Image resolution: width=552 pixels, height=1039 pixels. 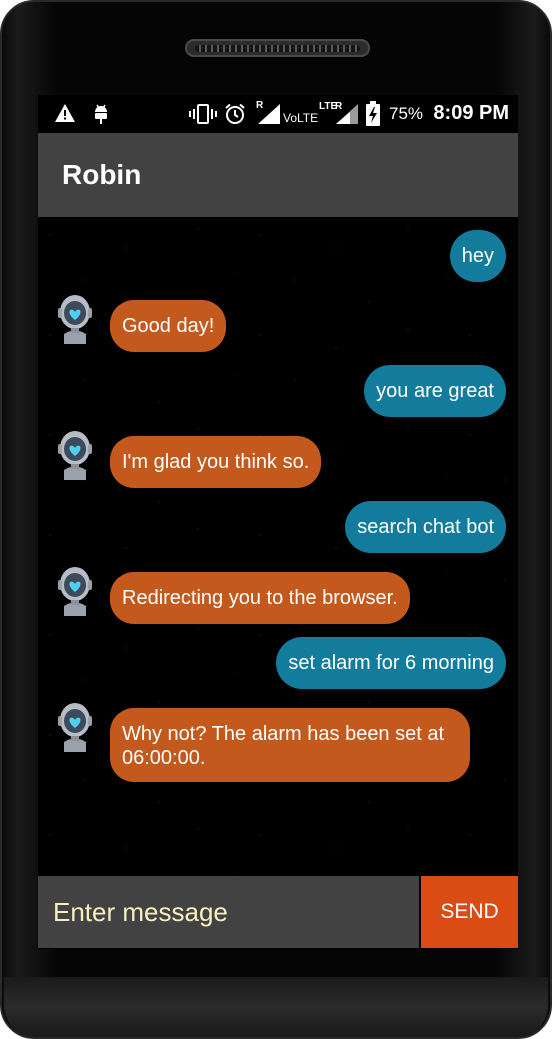 I want to click on bot-message-bubble: Good day!, so click(x=168, y=326).